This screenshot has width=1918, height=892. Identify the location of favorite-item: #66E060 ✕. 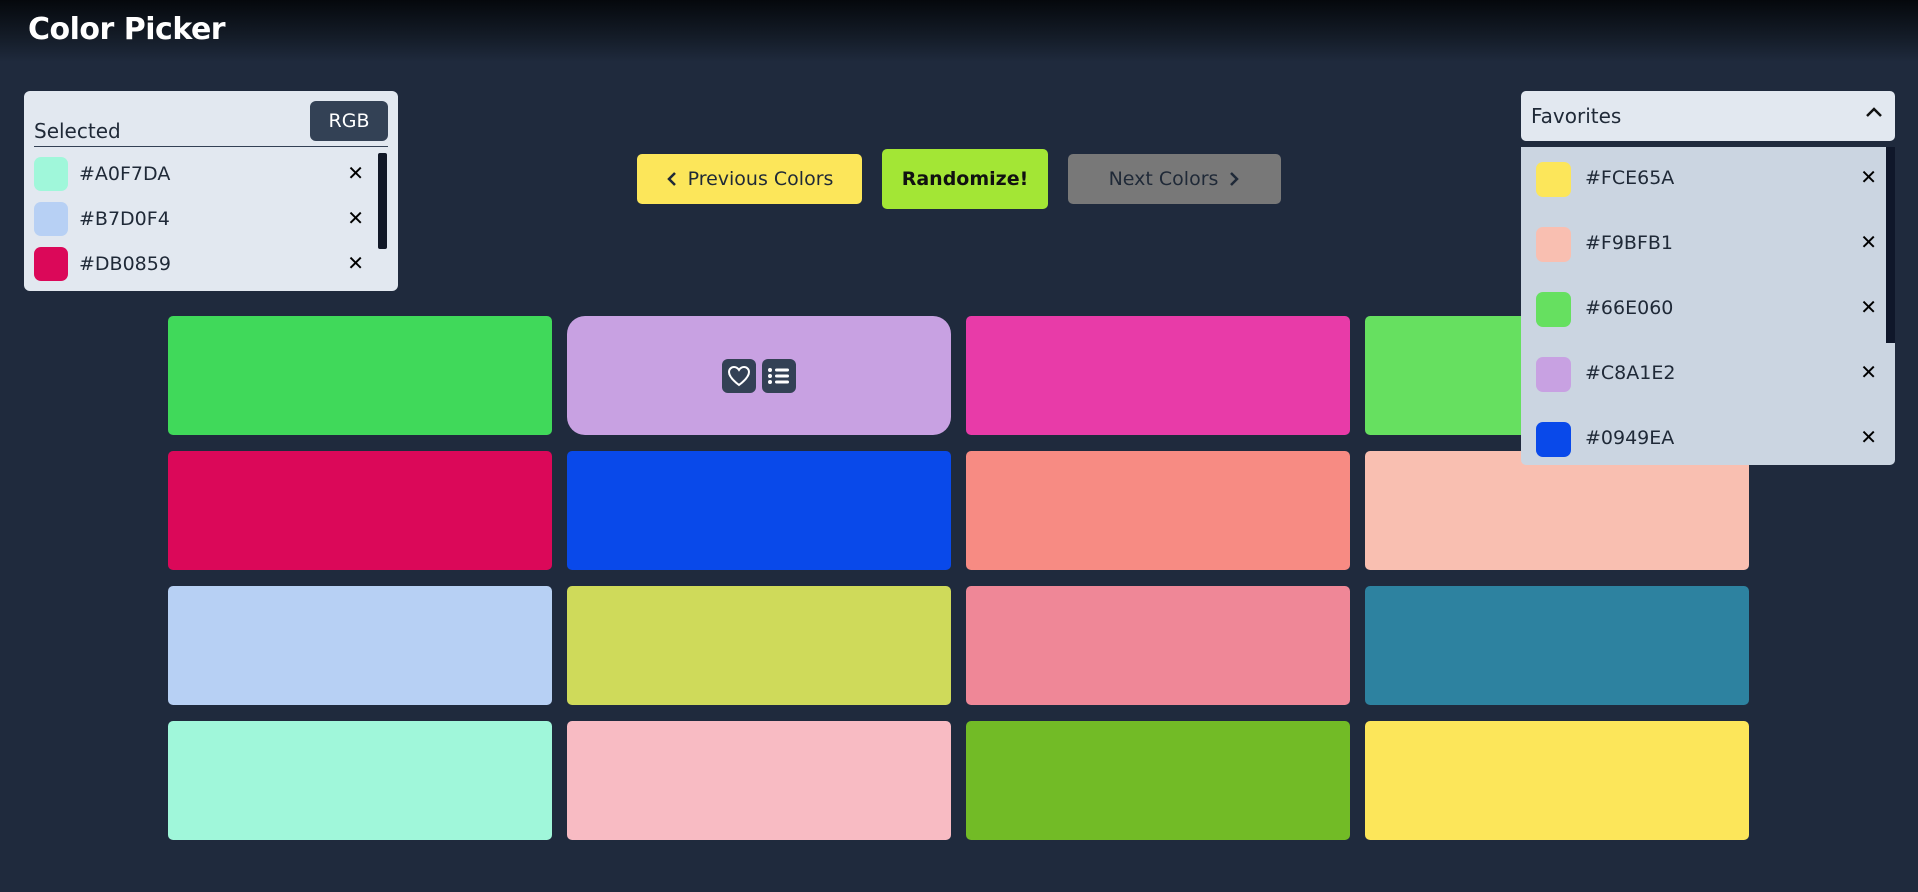
(1708, 309).